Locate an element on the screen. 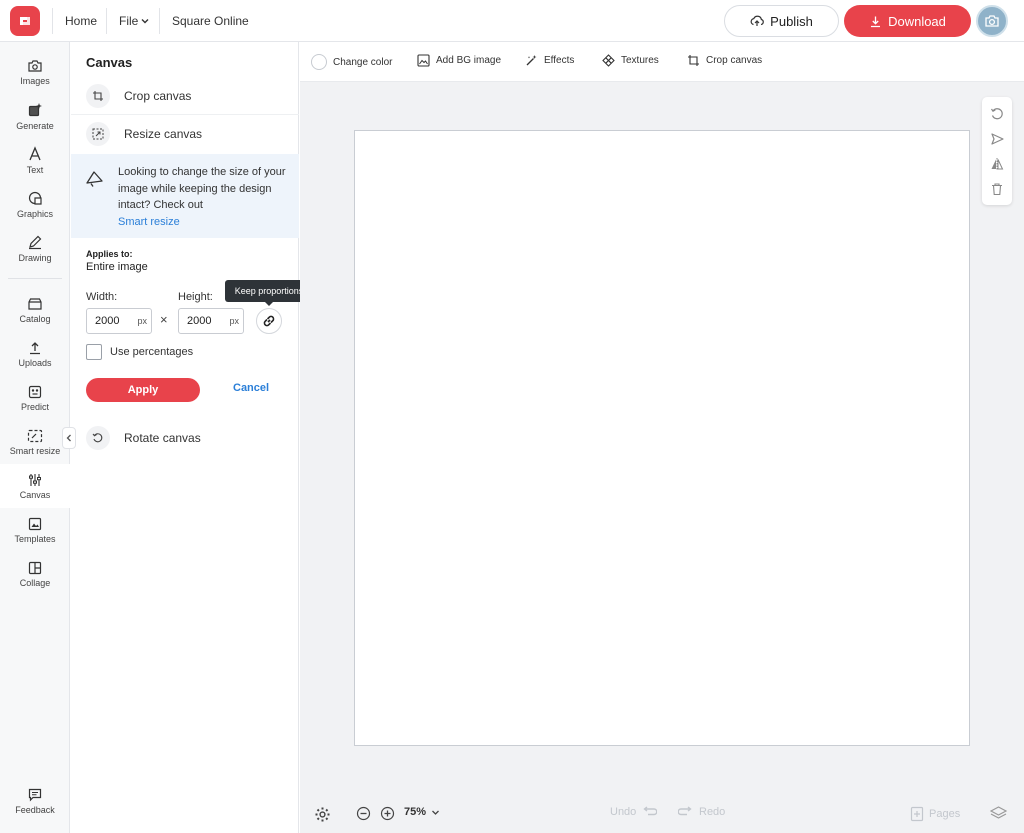  rail-divider is located at coordinates (35, 278).